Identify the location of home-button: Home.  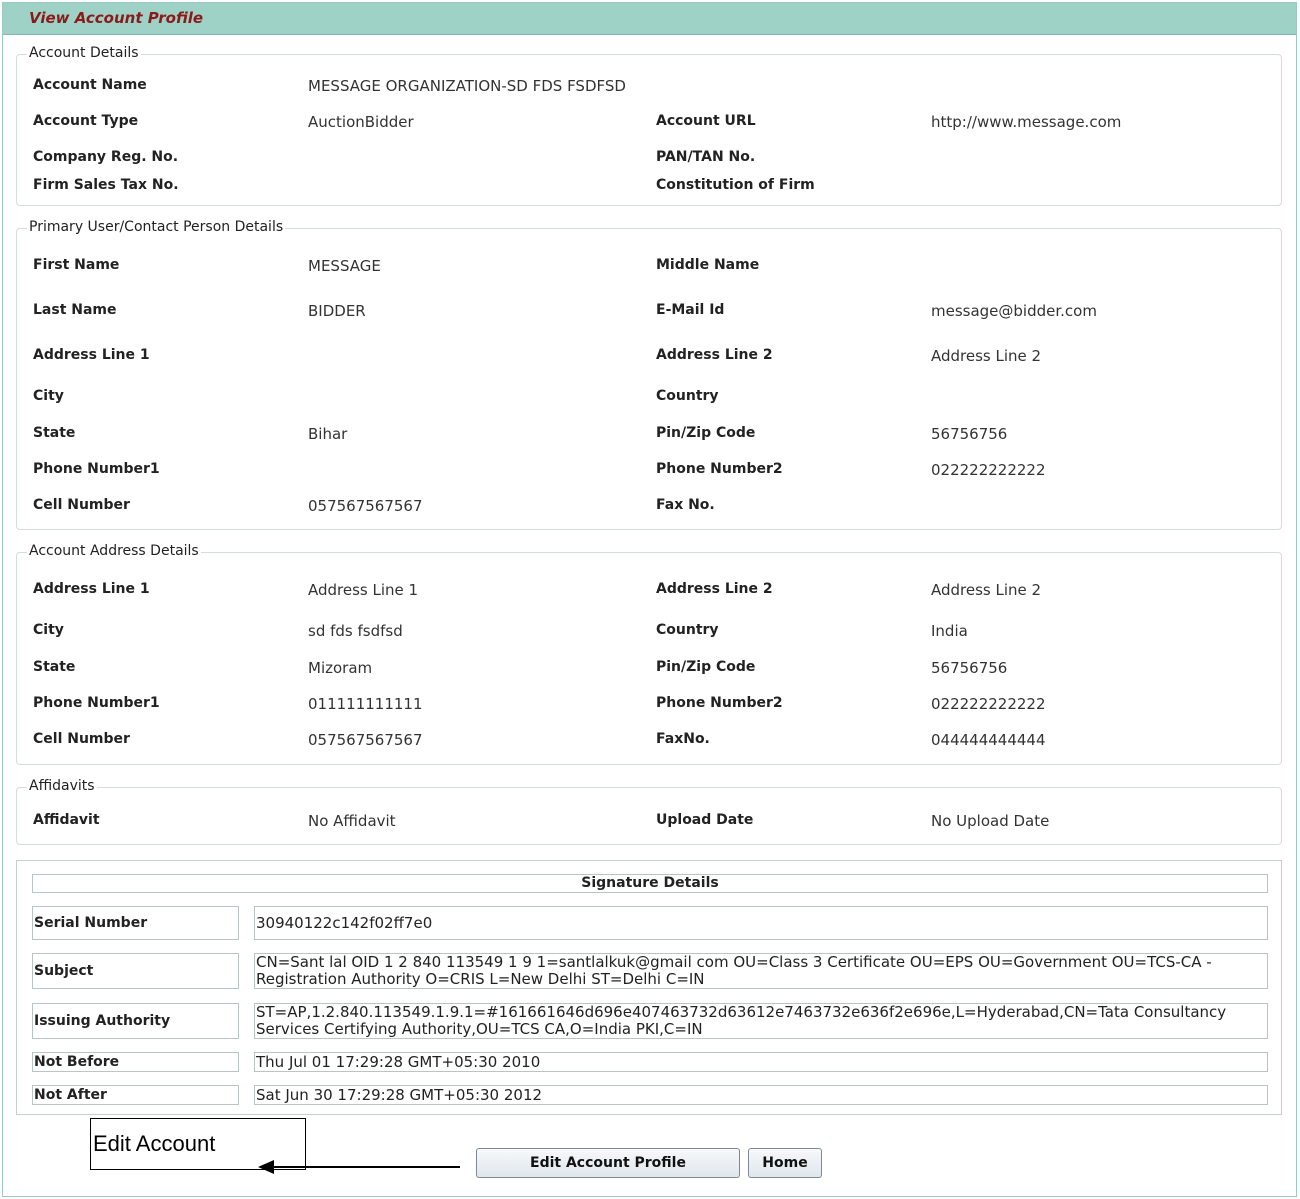
(785, 1163).